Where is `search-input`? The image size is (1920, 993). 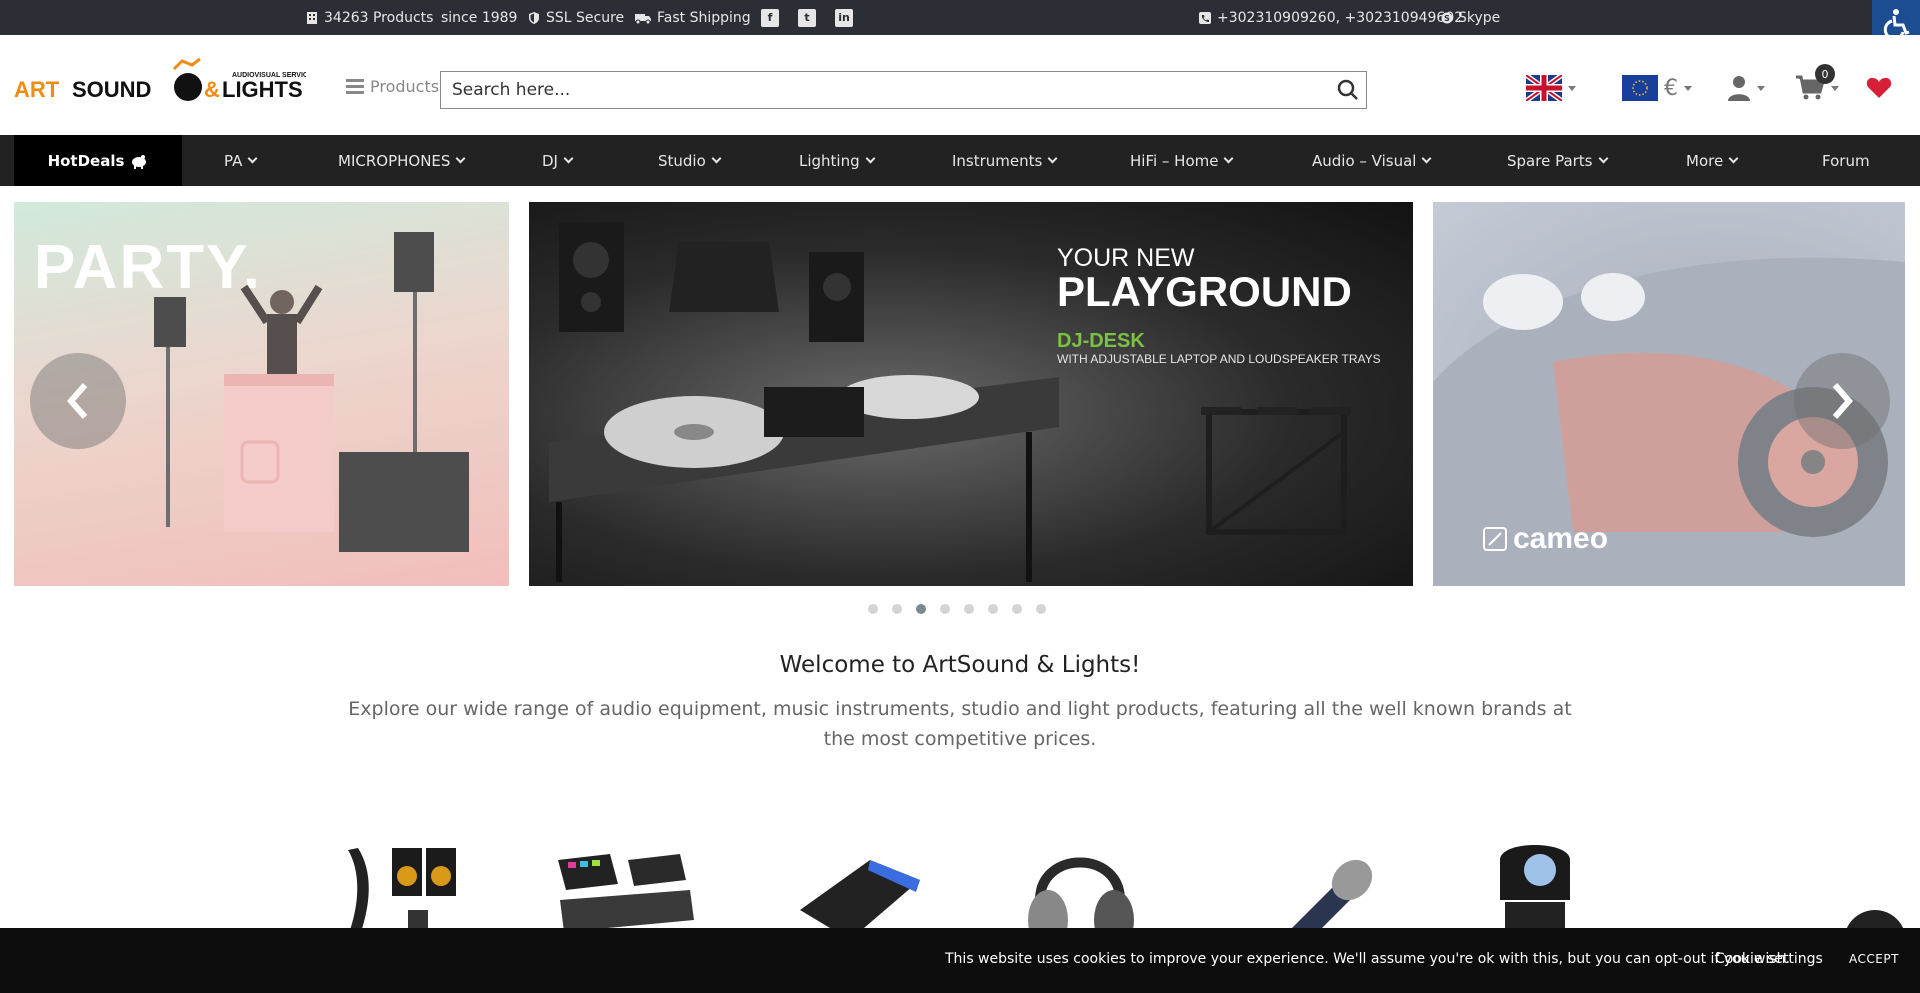 search-input is located at coordinates (881, 90).